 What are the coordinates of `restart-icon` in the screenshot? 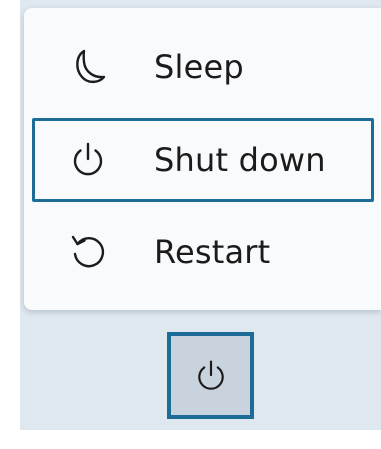 It's located at (88, 252).